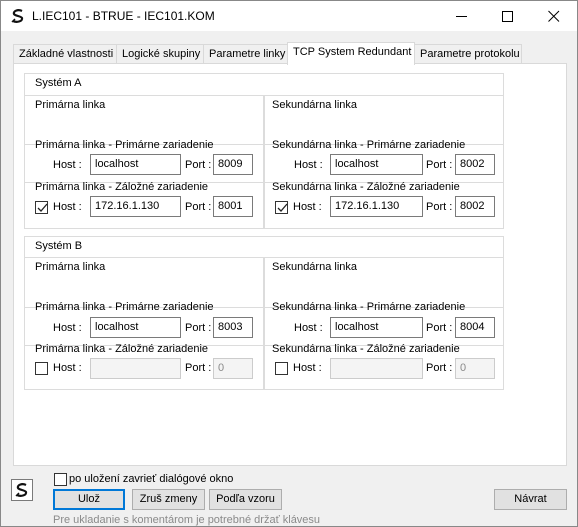  Describe the element at coordinates (58, 83) in the screenshot. I see `system-a-title: Systém A` at that location.